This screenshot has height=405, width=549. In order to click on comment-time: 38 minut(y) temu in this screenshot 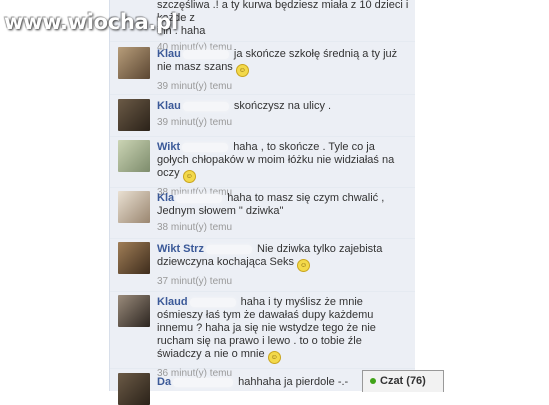, I will do `click(283, 227)`.